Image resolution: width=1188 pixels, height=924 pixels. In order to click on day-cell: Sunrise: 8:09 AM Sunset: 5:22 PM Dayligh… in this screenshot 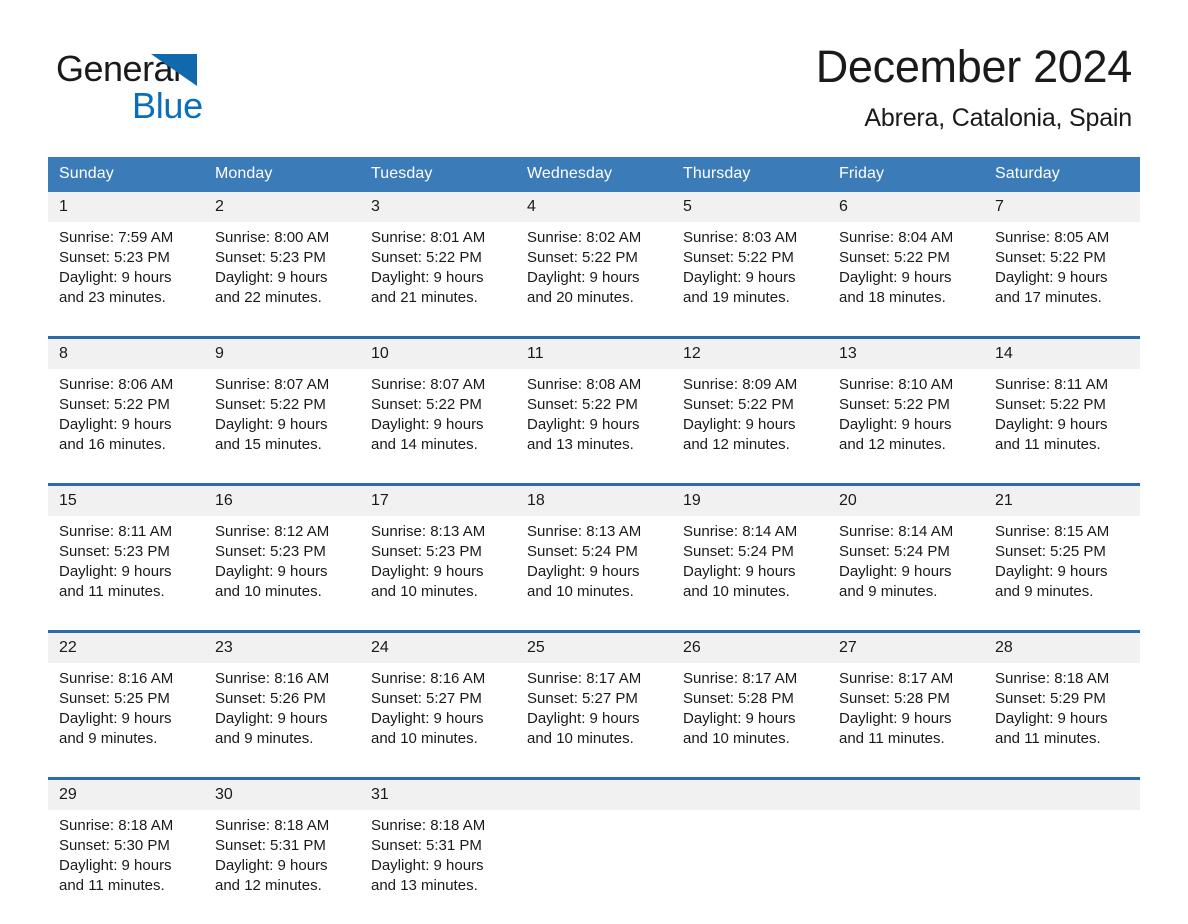, I will do `click(750, 427)`.